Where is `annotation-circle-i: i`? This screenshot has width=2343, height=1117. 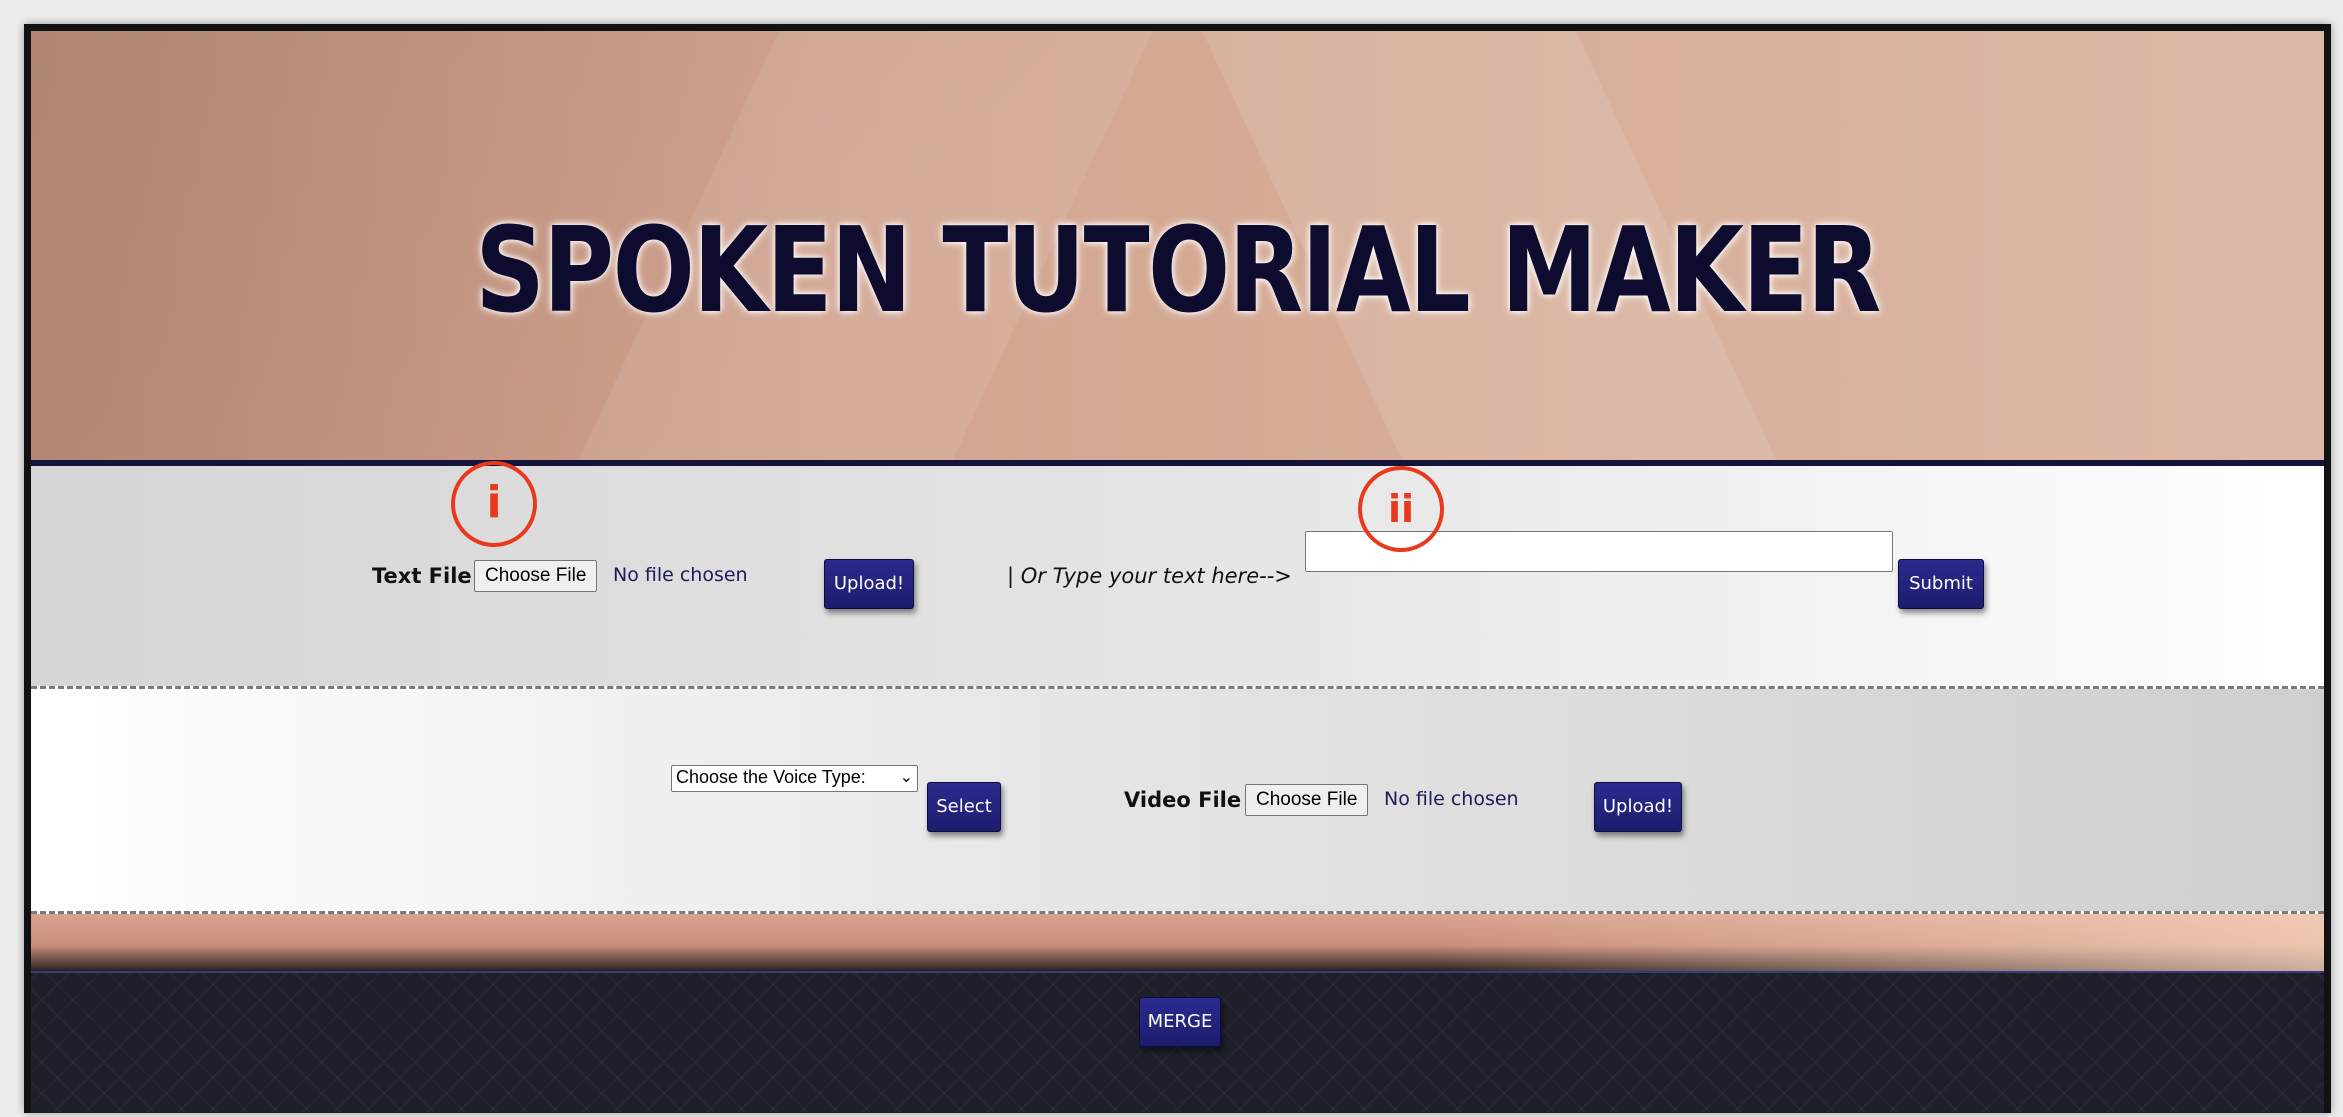 annotation-circle-i: i is located at coordinates (494, 504).